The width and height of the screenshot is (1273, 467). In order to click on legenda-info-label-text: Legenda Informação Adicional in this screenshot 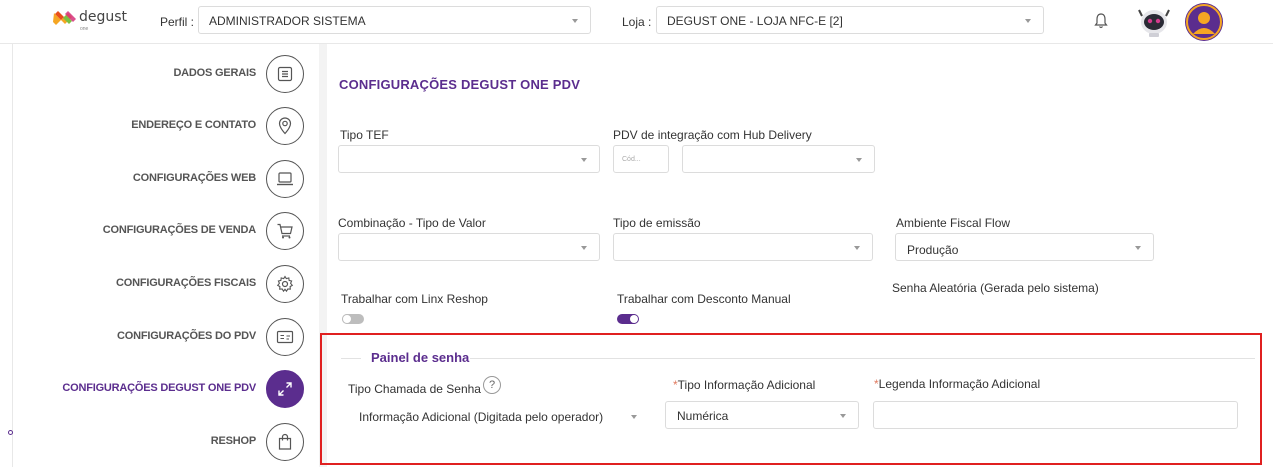, I will do `click(959, 384)`.